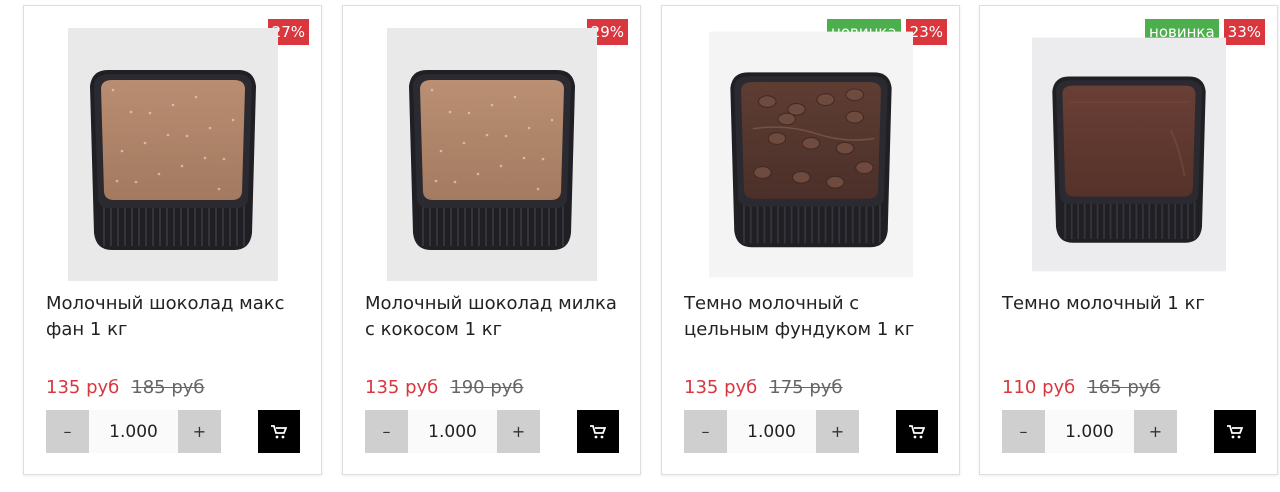  Describe the element at coordinates (487, 387) in the screenshot. I see `old-price: 190 руб` at that location.